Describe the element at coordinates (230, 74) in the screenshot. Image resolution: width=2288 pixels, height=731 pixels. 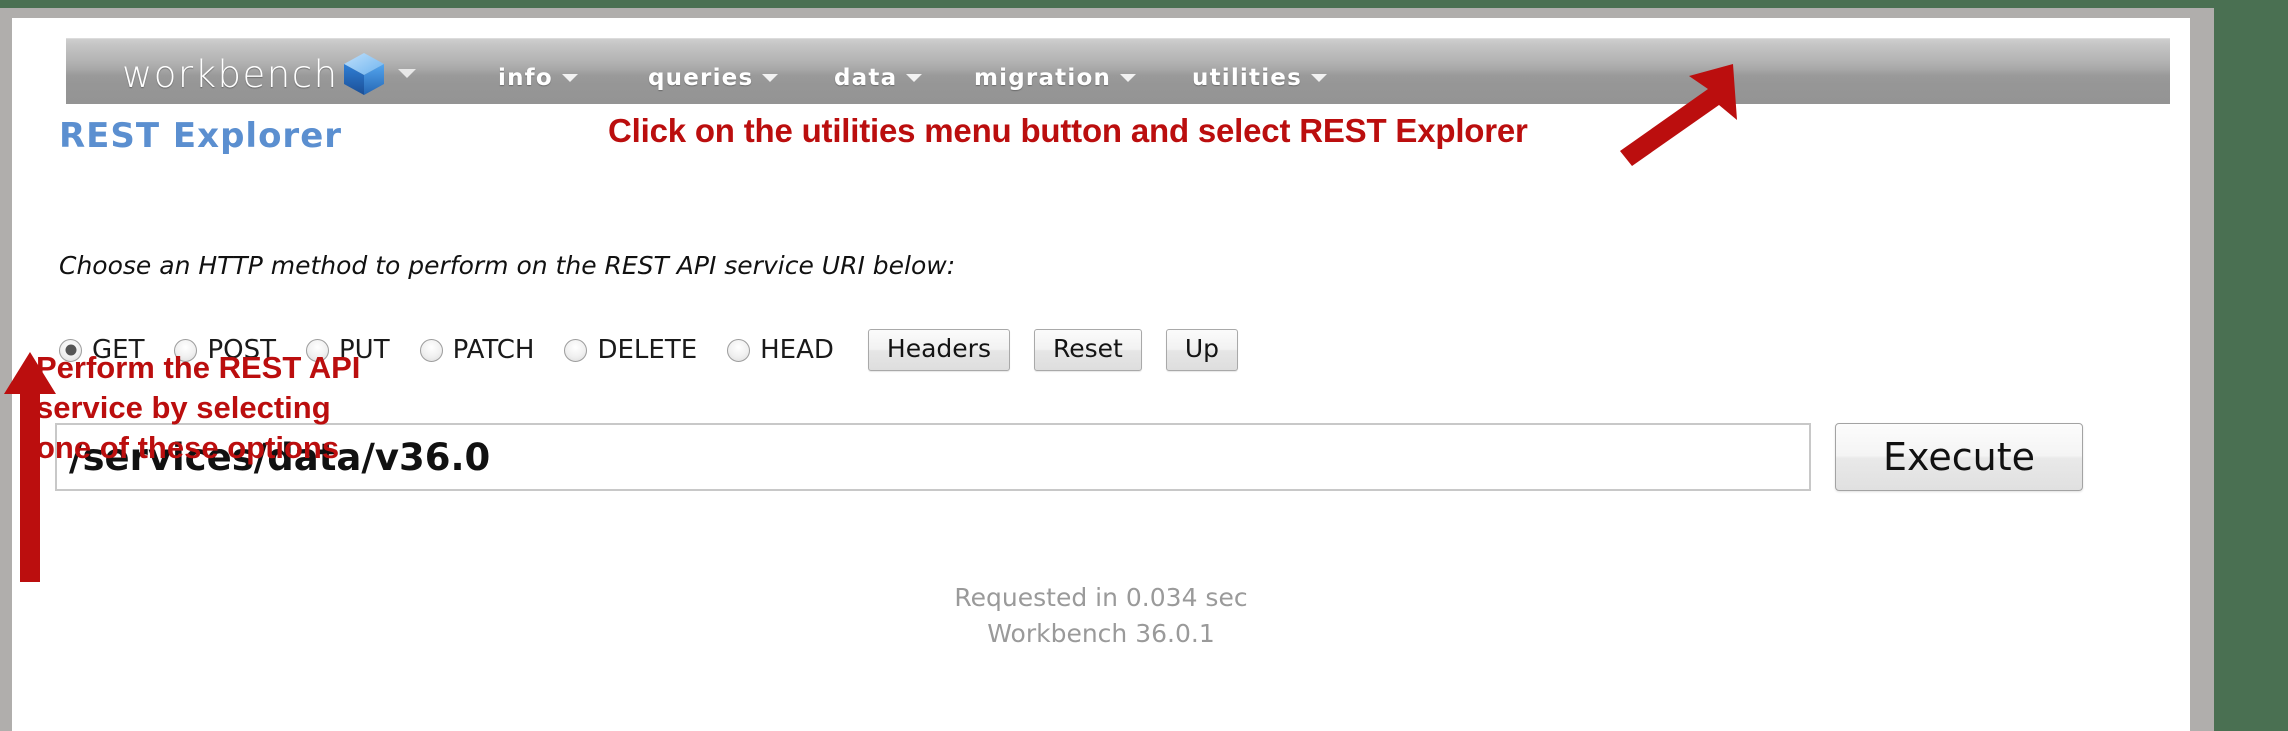
I see `brand-label: workbench` at that location.